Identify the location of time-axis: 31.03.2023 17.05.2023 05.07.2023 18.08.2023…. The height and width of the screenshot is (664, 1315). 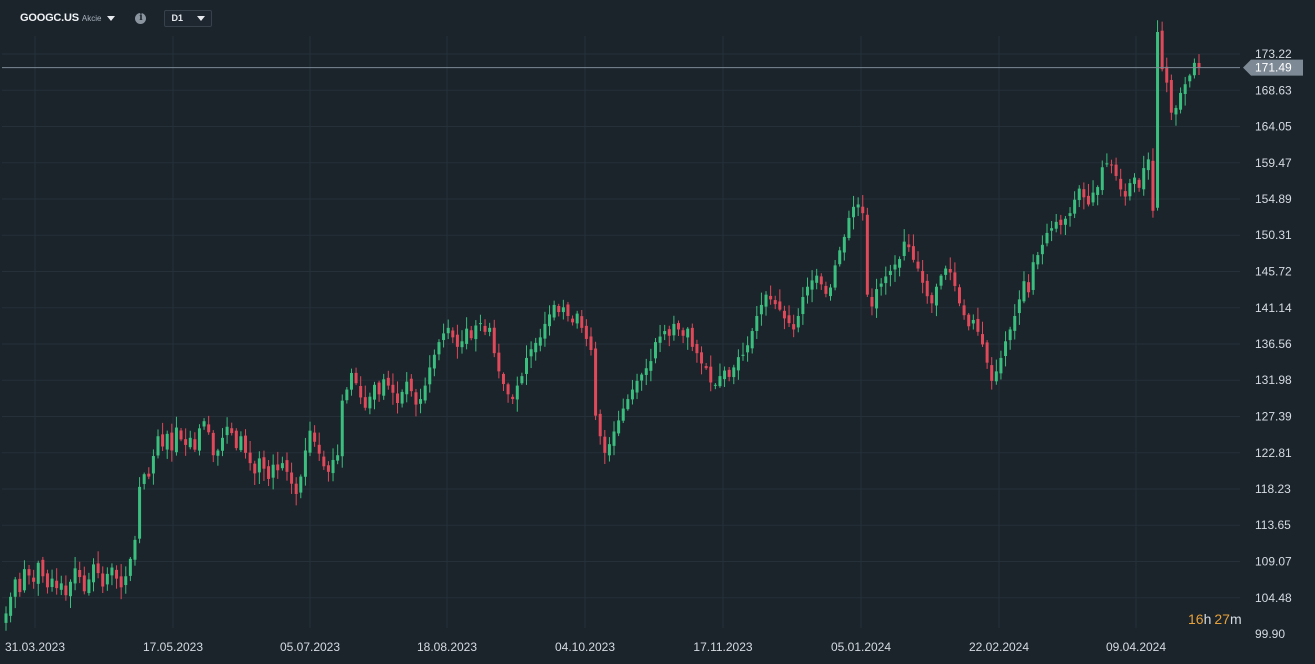
(585, 647).